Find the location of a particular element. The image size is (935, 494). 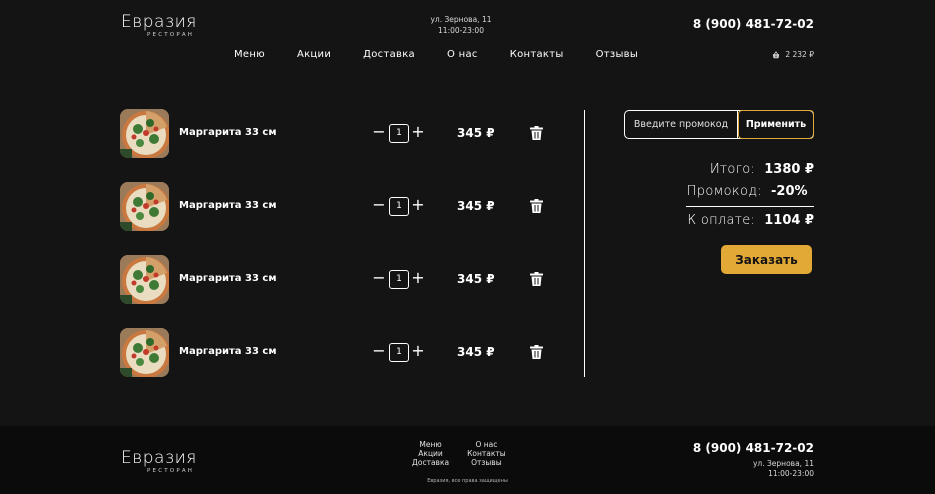

header-cart: 2 232 ₽ is located at coordinates (793, 54).